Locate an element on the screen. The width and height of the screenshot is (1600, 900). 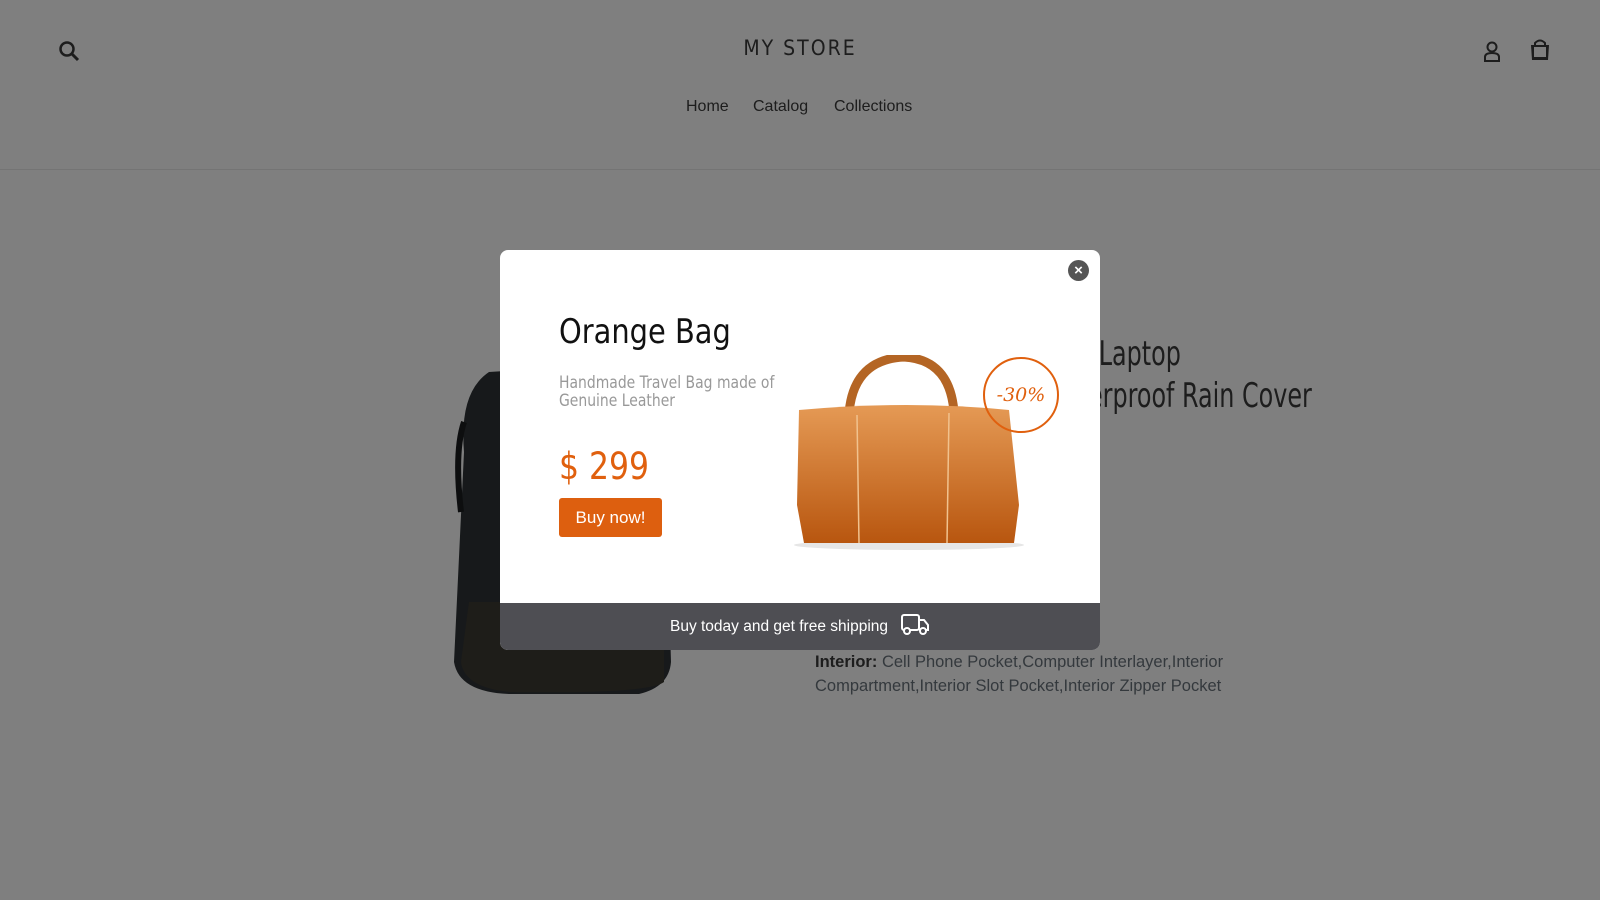
discount-badge: -30% is located at coordinates (1021, 395).